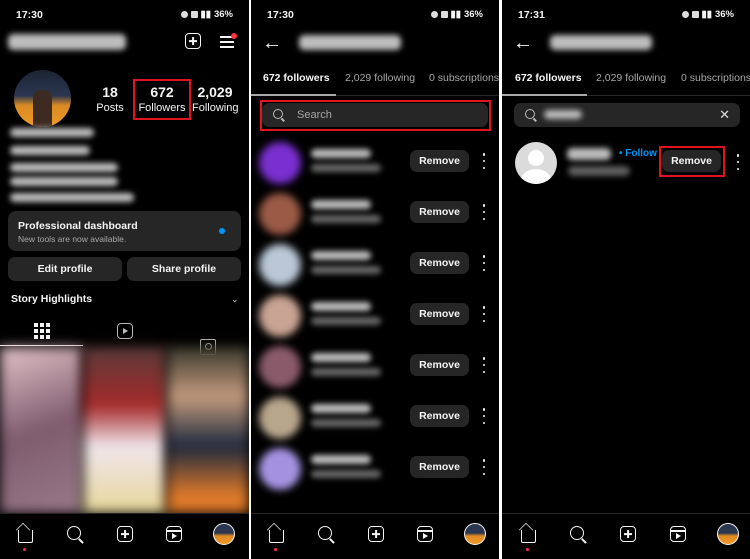 The width and height of the screenshot is (750, 559). Describe the element at coordinates (724, 115) in the screenshot. I see `clear-icon: ✕` at that location.